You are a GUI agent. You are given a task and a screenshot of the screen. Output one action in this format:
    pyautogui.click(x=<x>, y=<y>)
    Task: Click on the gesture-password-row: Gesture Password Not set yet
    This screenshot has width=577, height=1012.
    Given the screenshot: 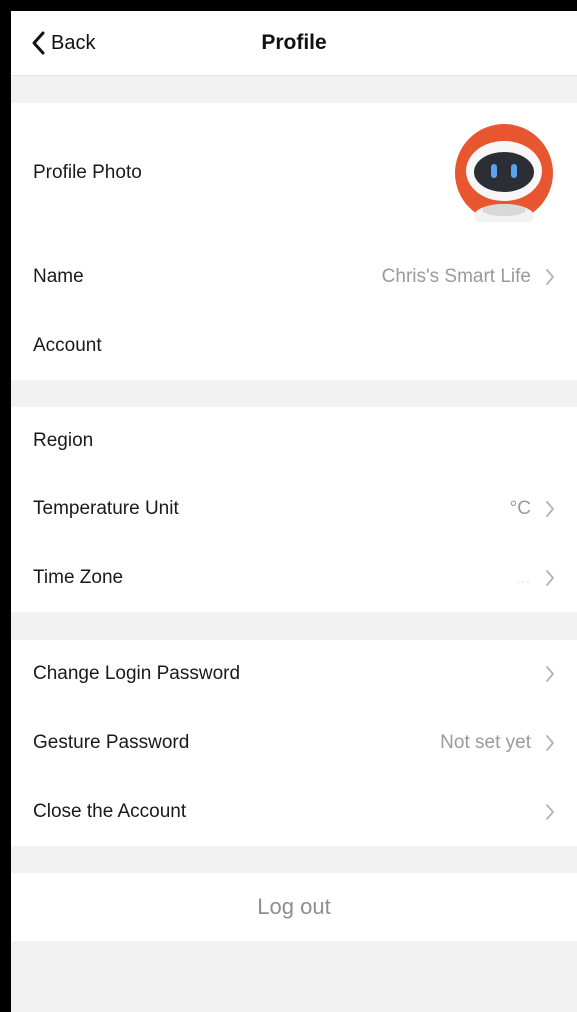 What is the action you would take?
    pyautogui.click(x=294, y=742)
    